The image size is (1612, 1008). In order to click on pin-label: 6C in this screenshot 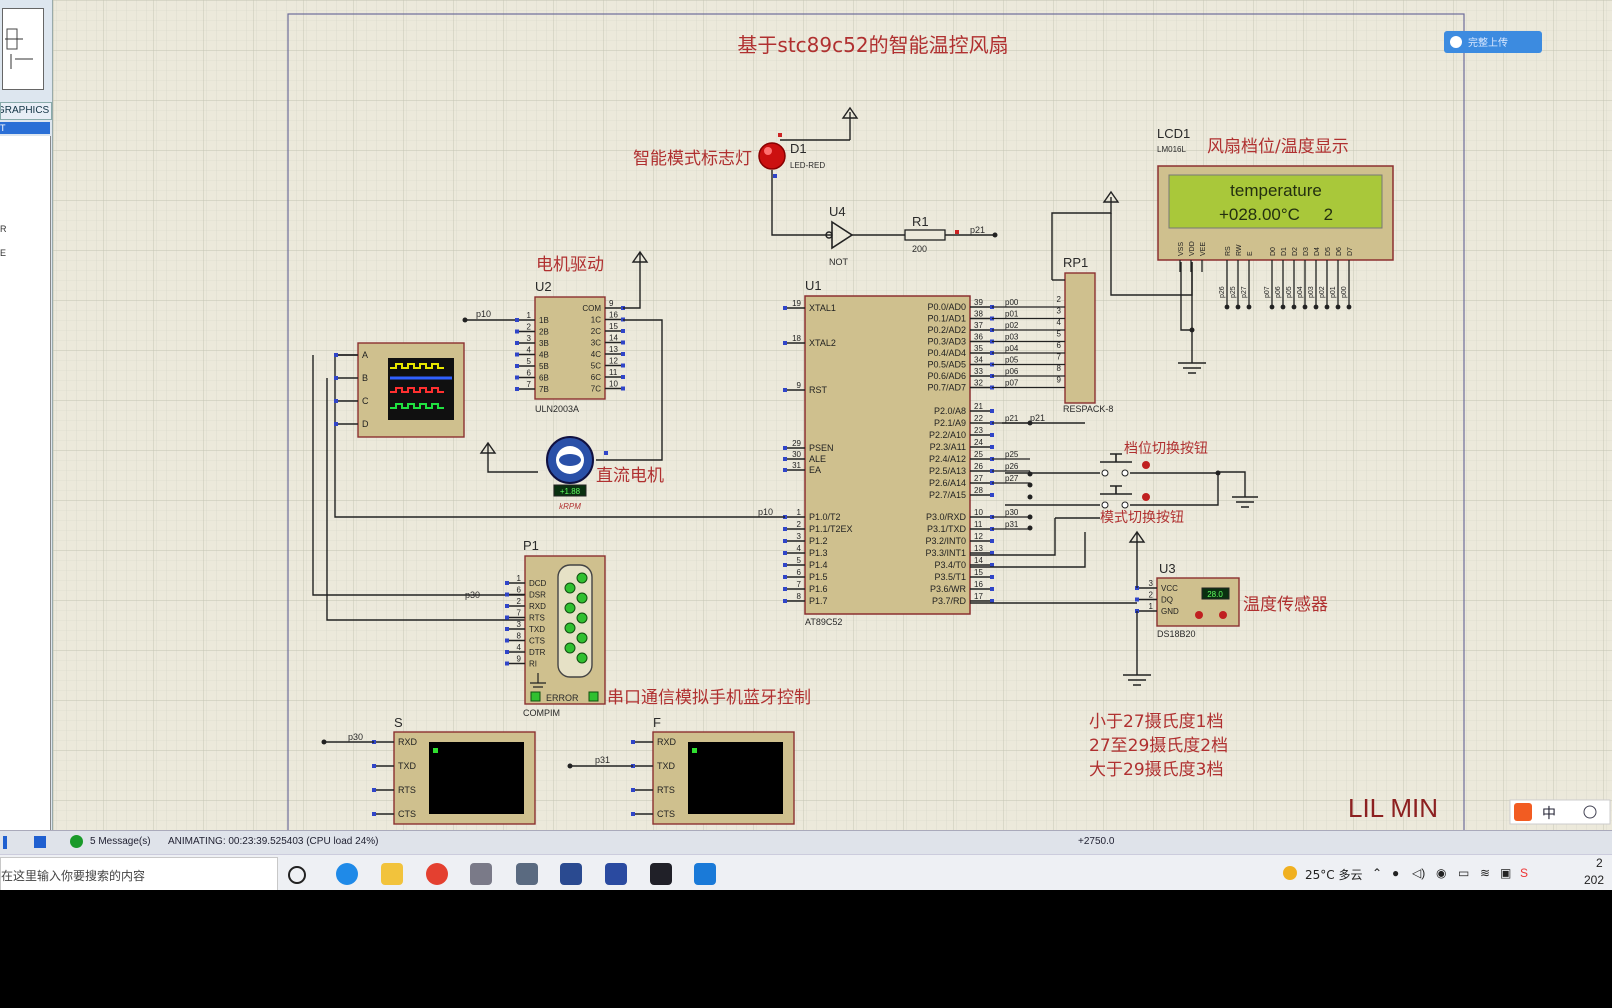, I will do `click(596, 377)`.